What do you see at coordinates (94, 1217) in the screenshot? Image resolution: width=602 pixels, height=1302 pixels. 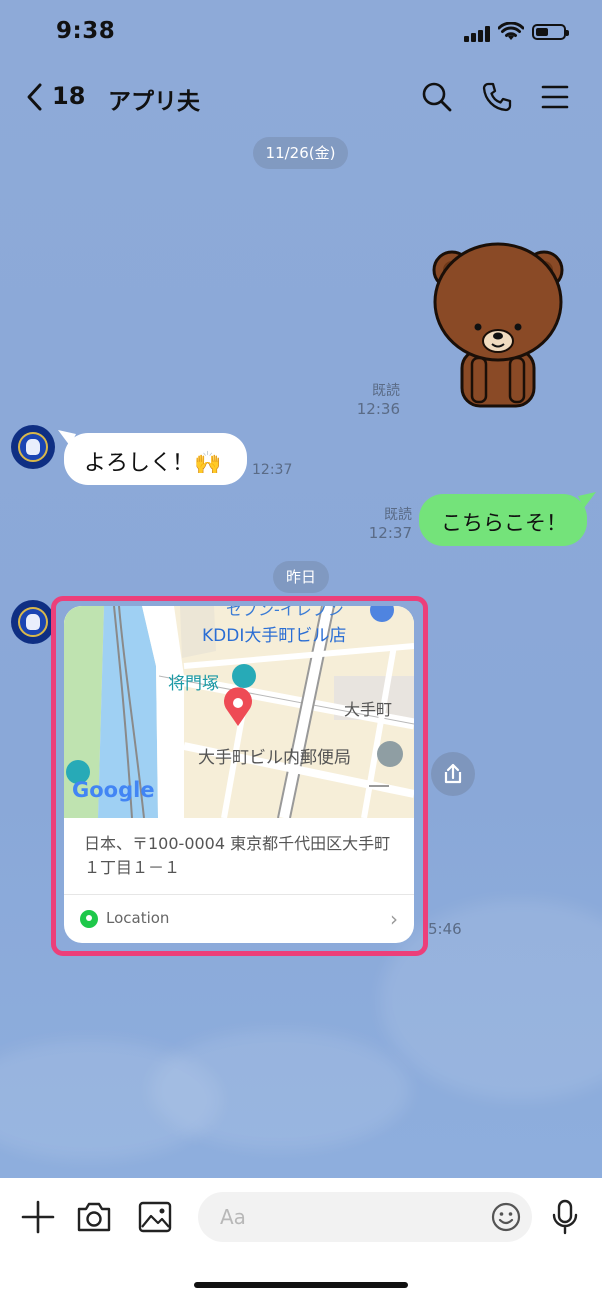 I see `camera-icon` at bounding box center [94, 1217].